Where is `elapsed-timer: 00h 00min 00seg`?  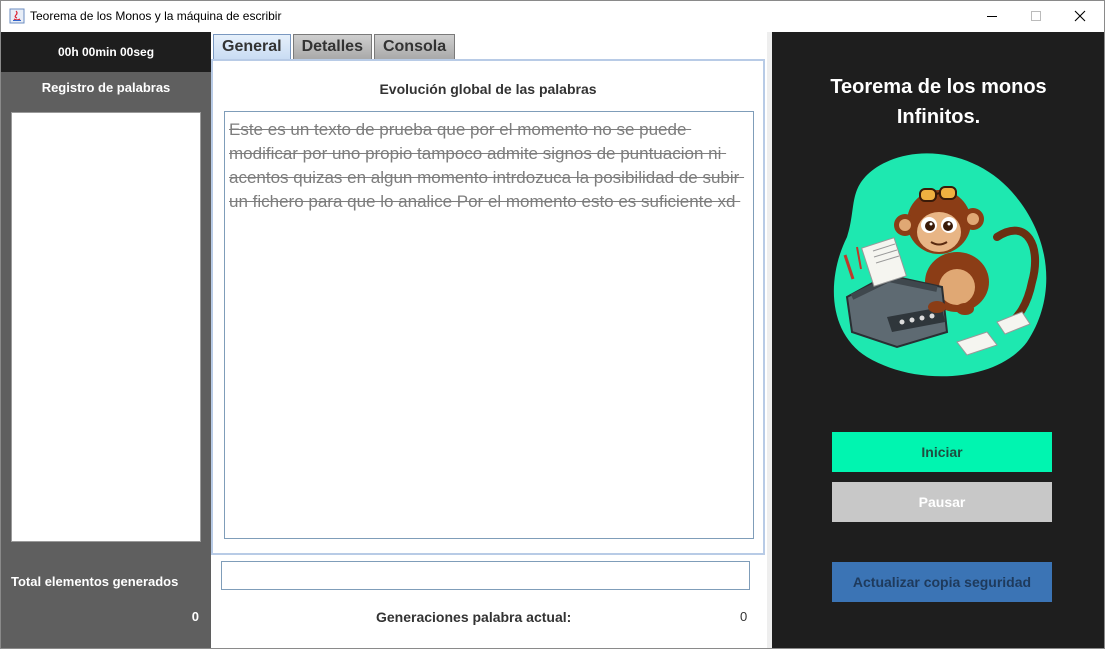
elapsed-timer: 00h 00min 00seg is located at coordinates (106, 52).